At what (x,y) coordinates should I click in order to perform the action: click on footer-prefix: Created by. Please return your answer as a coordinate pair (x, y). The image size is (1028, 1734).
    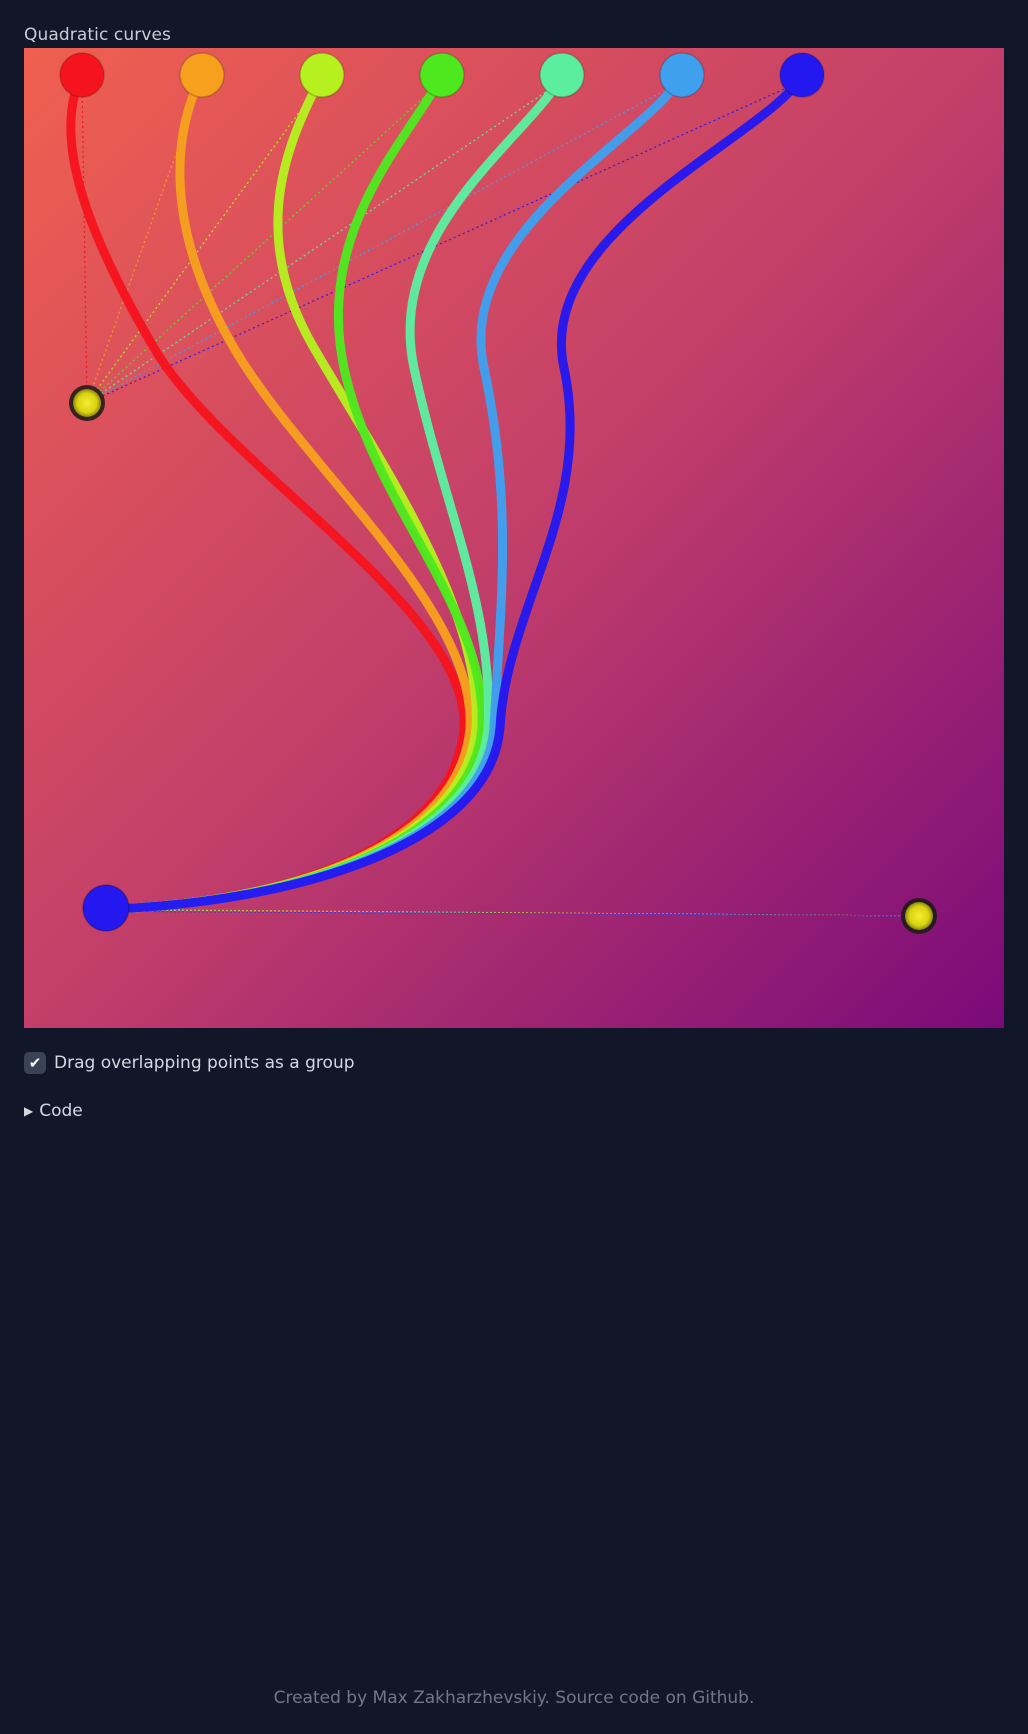
    Looking at the image, I should click on (323, 1698).